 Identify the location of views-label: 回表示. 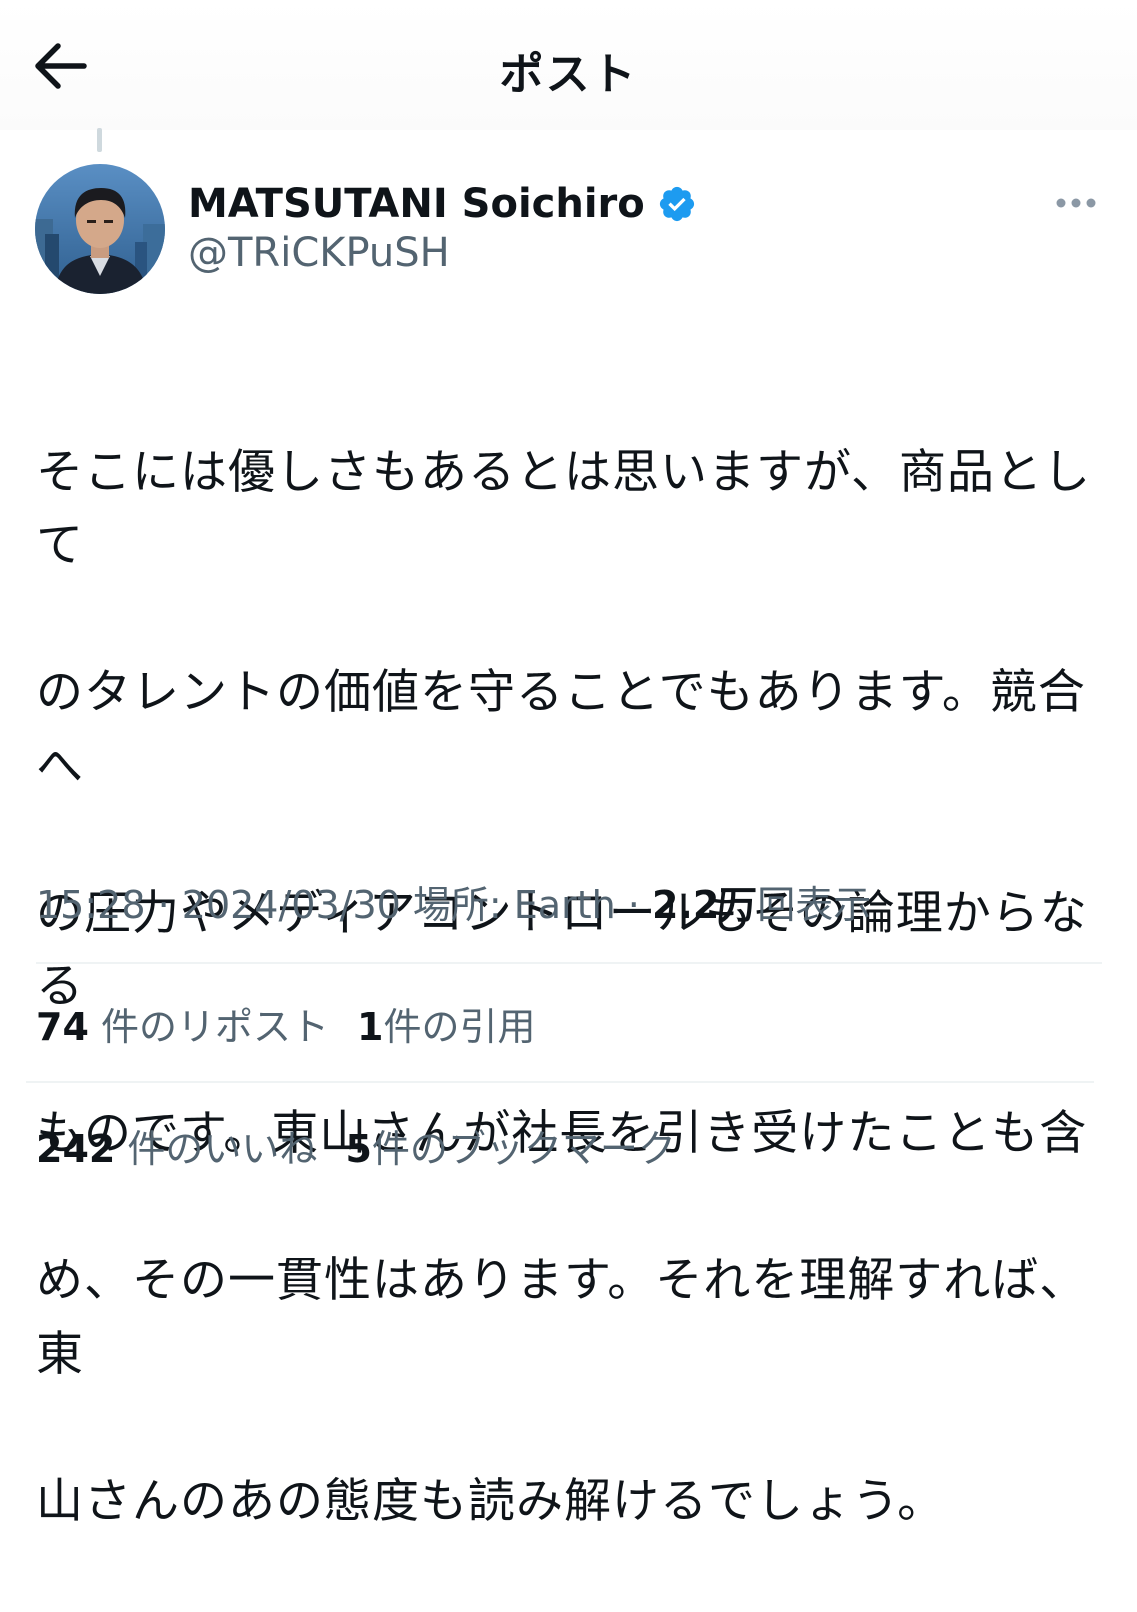
(814, 905).